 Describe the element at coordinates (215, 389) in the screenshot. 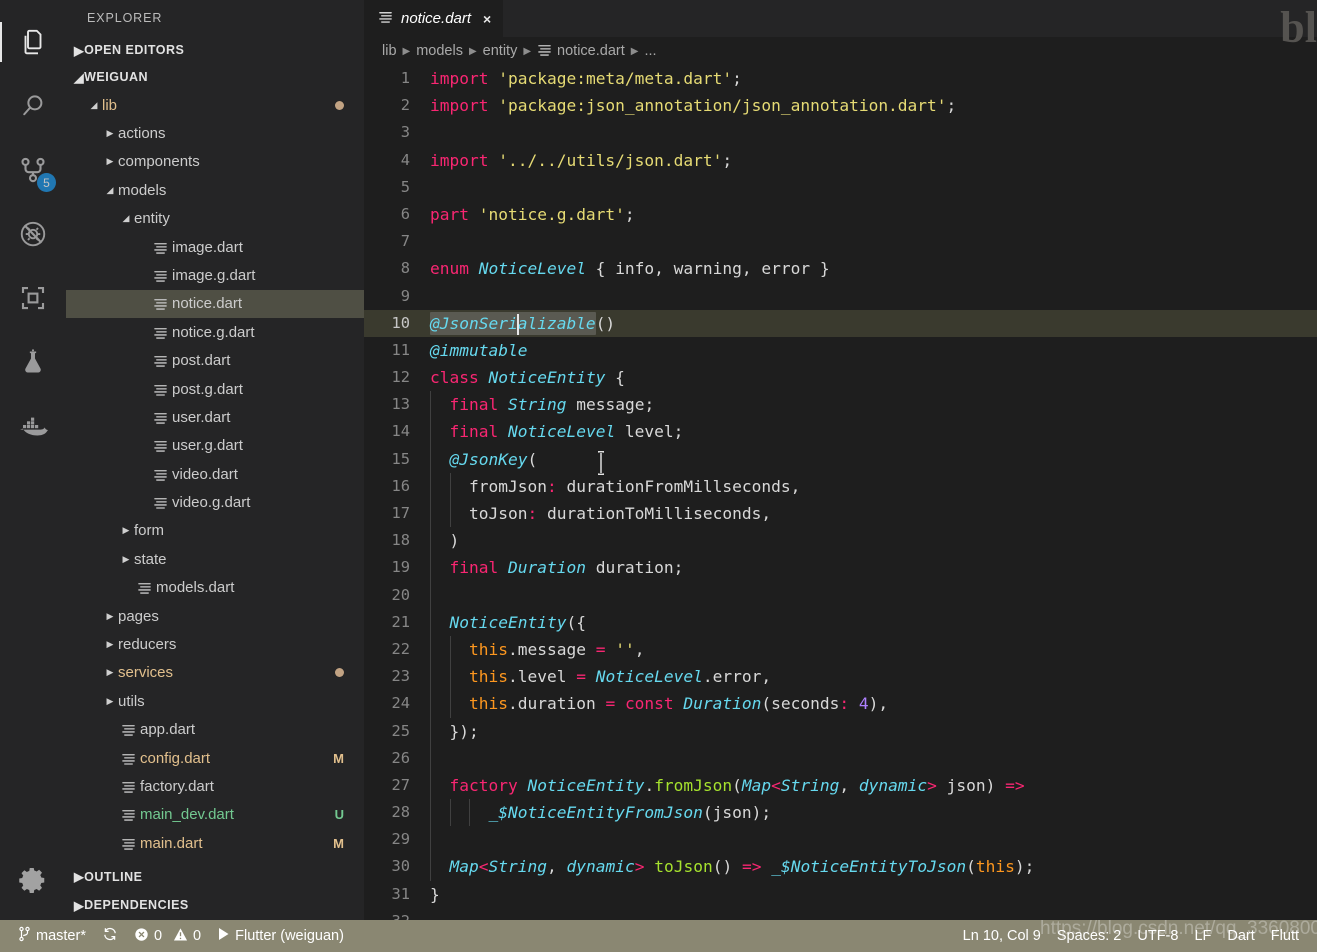

I see `tree-file-post.g.dart: post.g.dart` at that location.